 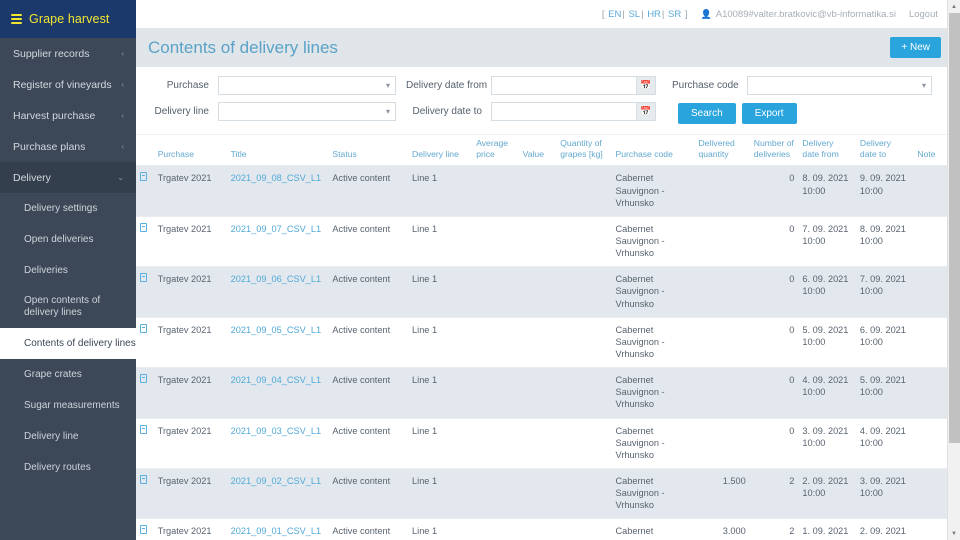 What do you see at coordinates (16, 19) in the screenshot?
I see `hamburger-icon` at bounding box center [16, 19].